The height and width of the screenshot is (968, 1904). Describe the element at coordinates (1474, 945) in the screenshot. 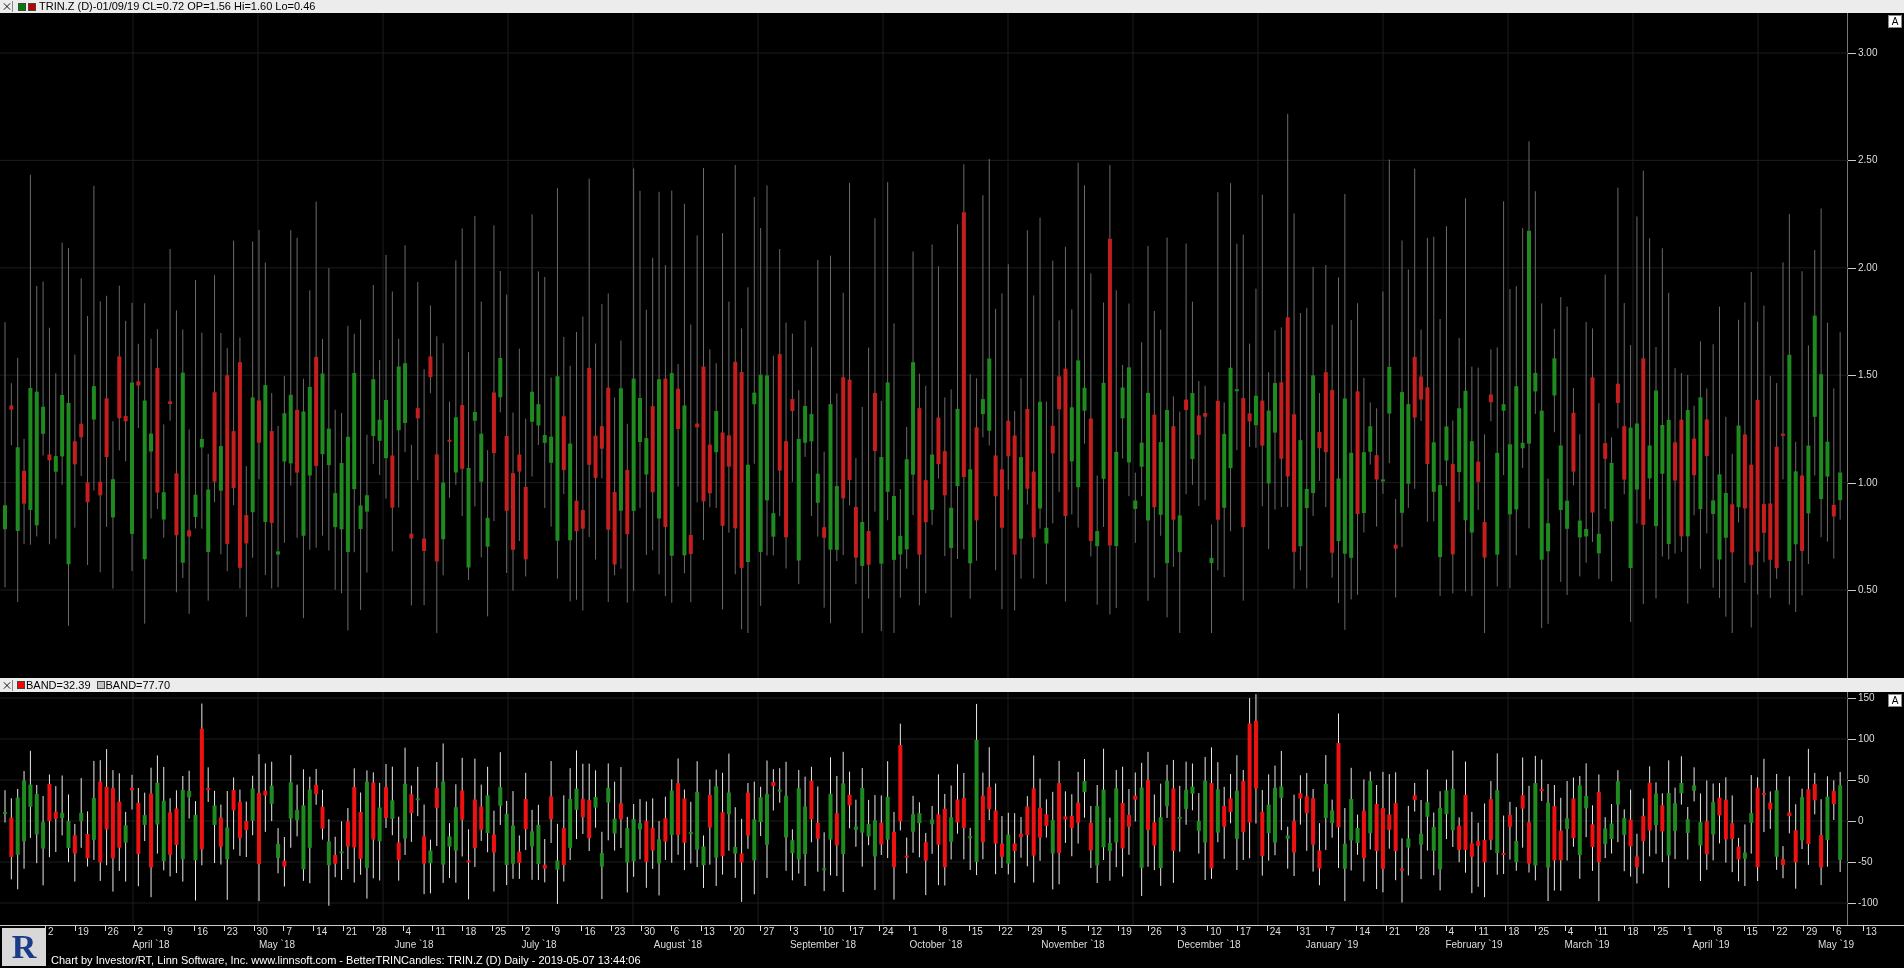

I see `month-label: February `19` at that location.